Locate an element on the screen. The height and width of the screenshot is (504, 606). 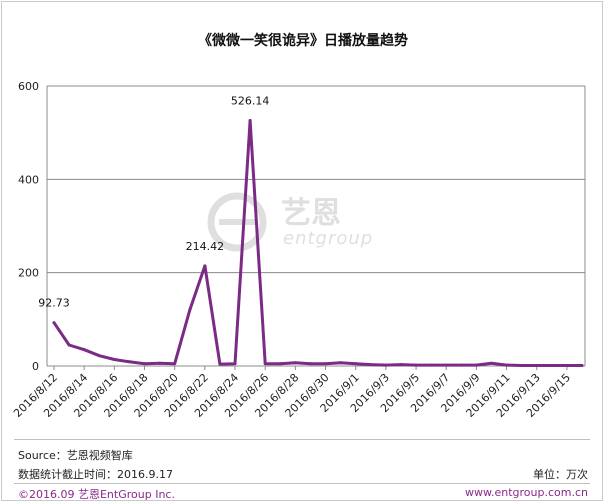
y-tick-label: 600 is located at coordinates (28, 86).